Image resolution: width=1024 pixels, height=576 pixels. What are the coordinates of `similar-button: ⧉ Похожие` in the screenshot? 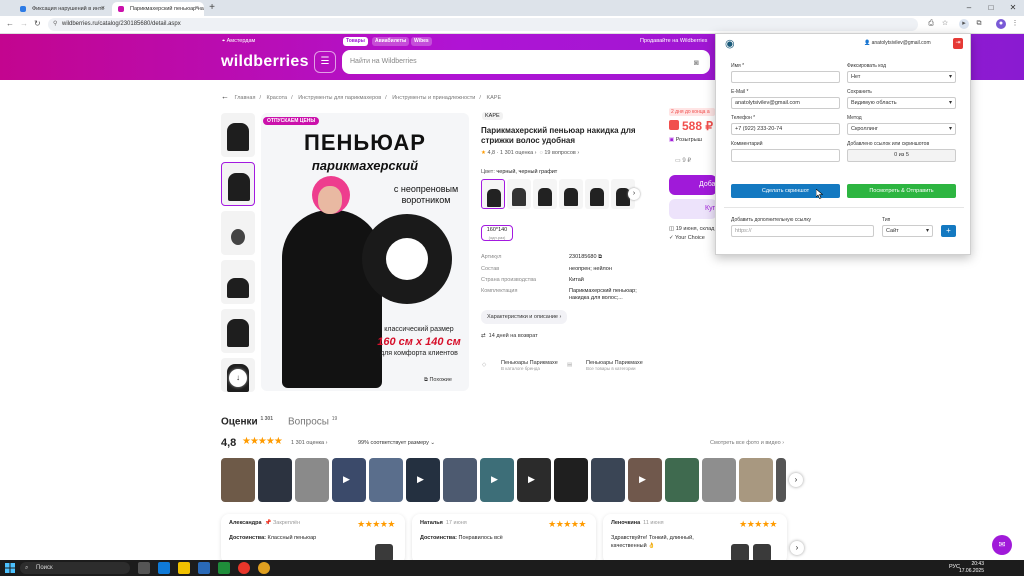 It's located at (438, 380).